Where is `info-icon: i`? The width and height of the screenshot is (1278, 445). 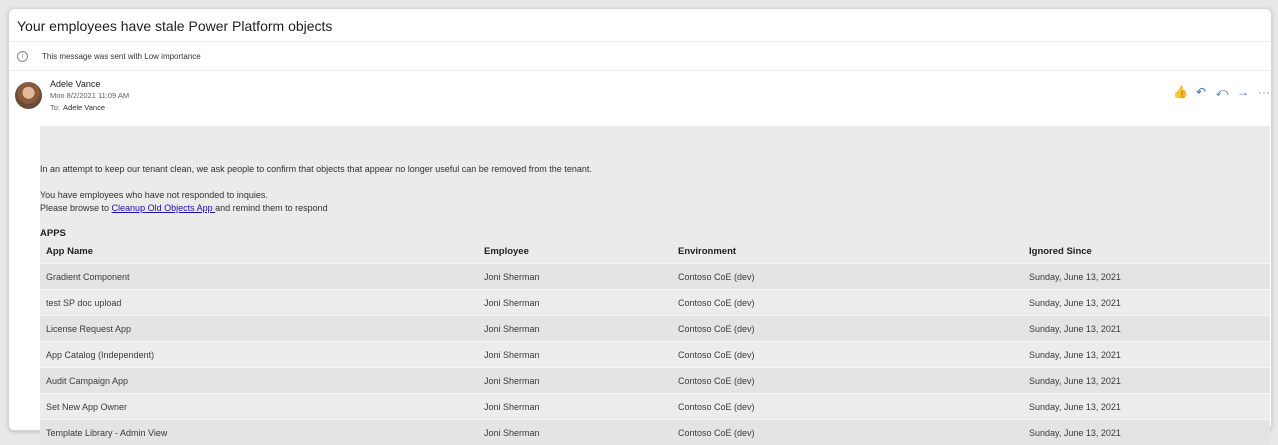
info-icon: i is located at coordinates (22, 56).